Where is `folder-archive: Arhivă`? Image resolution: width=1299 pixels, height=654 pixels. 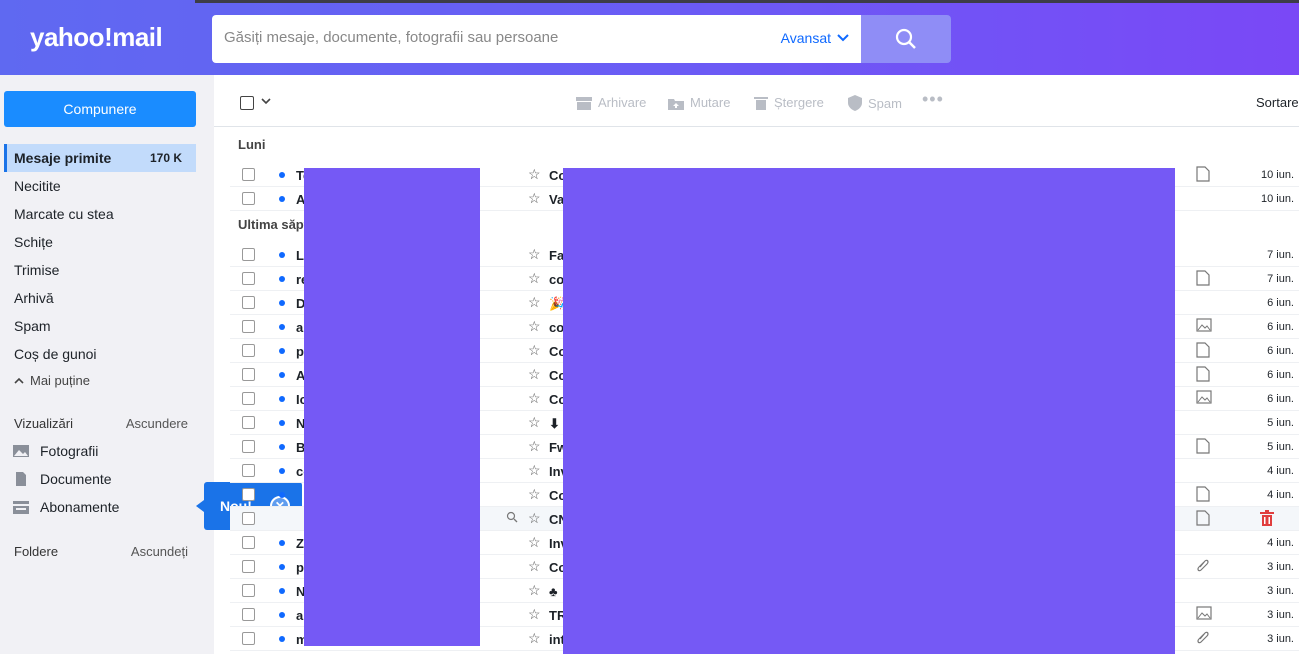
folder-archive: Arhivă is located at coordinates (100, 298).